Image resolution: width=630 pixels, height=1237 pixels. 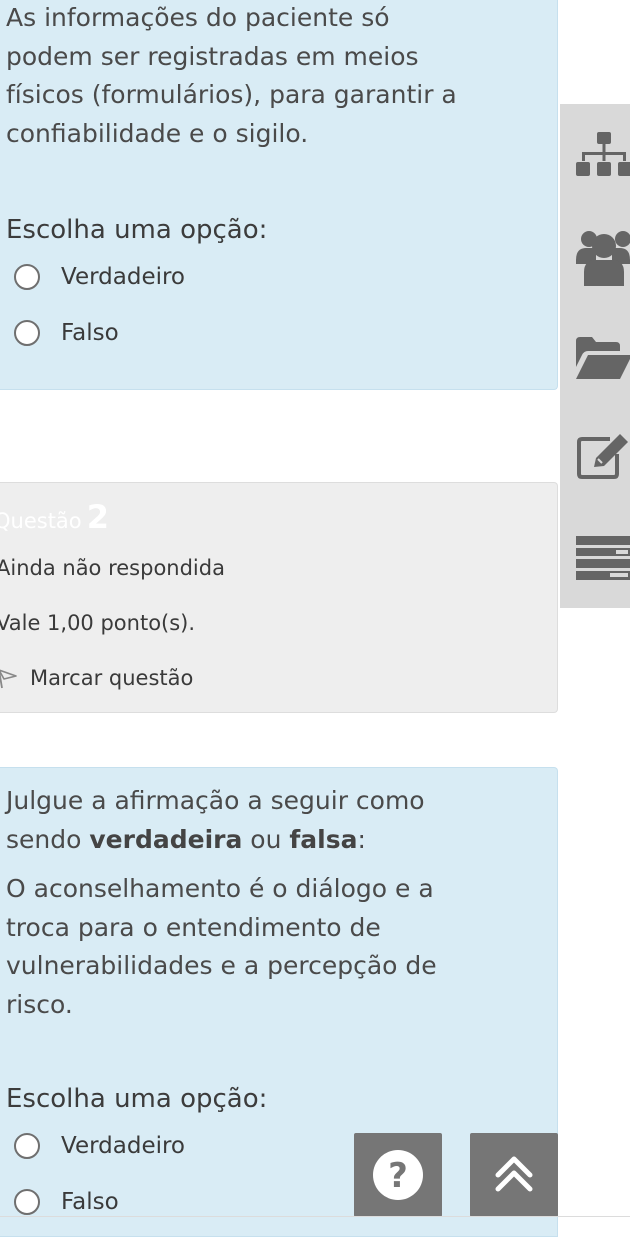 I want to click on help-button: ?, so click(x=398, y=1175).